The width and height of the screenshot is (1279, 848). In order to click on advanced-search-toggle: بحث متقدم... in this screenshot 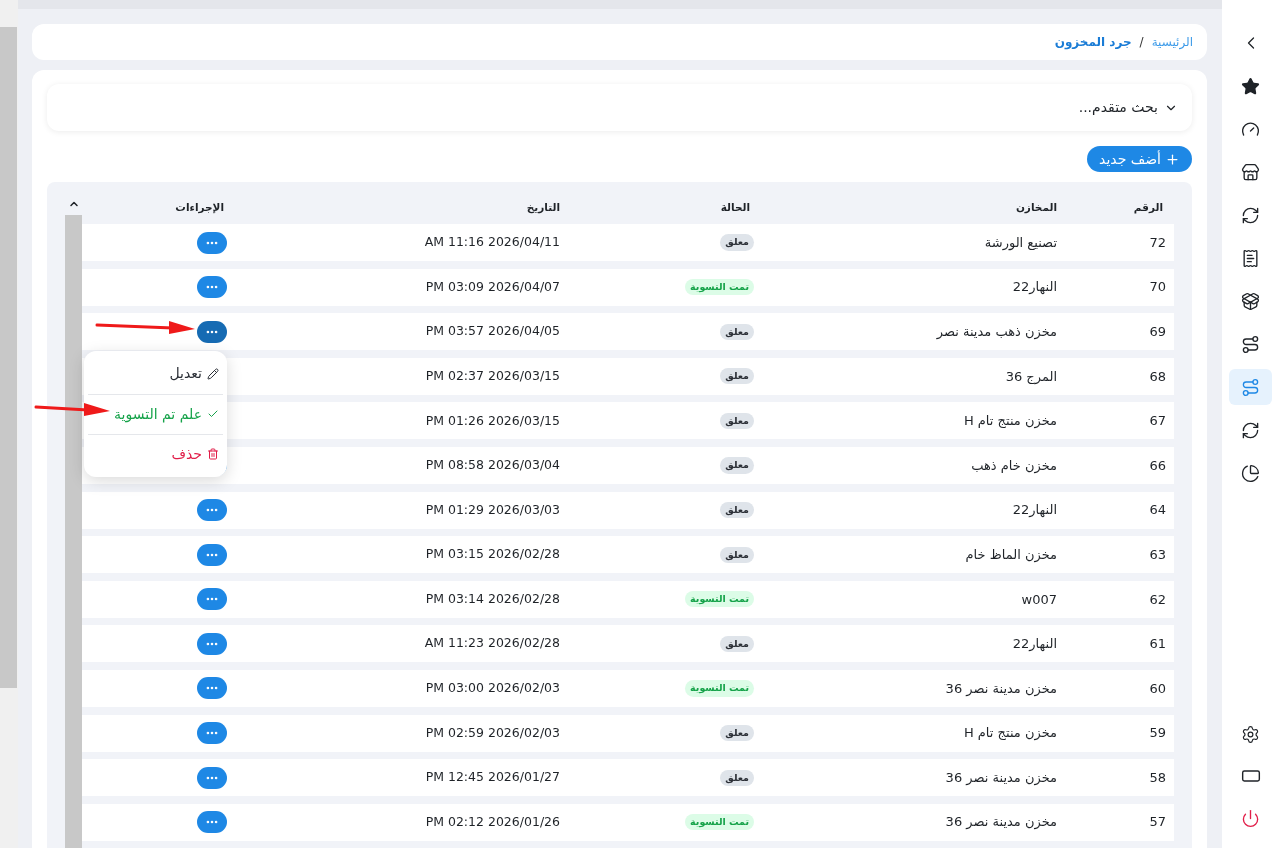, I will do `click(619, 107)`.